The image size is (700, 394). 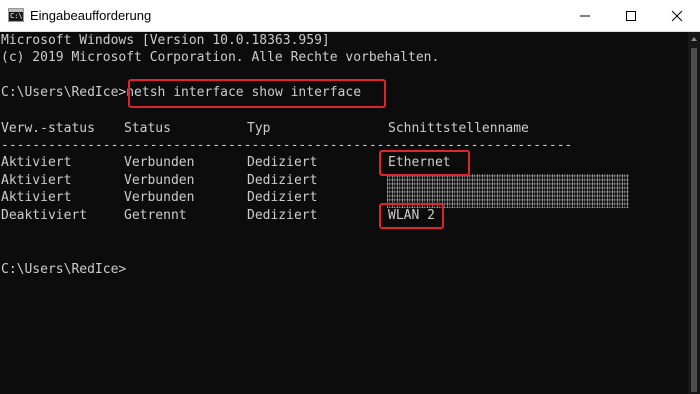 I want to click on maximize-button, so click(x=631, y=15).